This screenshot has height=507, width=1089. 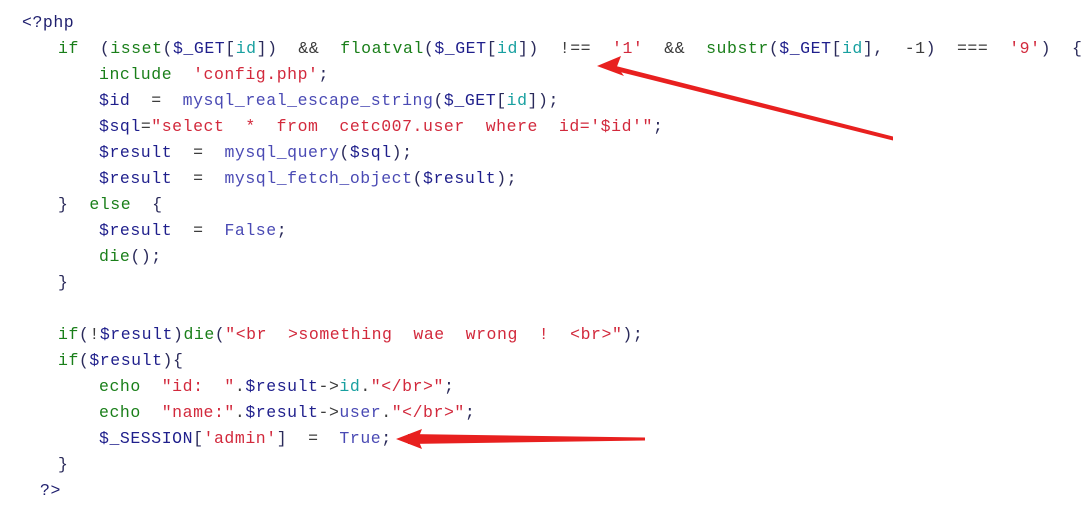 What do you see at coordinates (214, 74) in the screenshot?
I see `code-line: include 'config.php';` at bounding box center [214, 74].